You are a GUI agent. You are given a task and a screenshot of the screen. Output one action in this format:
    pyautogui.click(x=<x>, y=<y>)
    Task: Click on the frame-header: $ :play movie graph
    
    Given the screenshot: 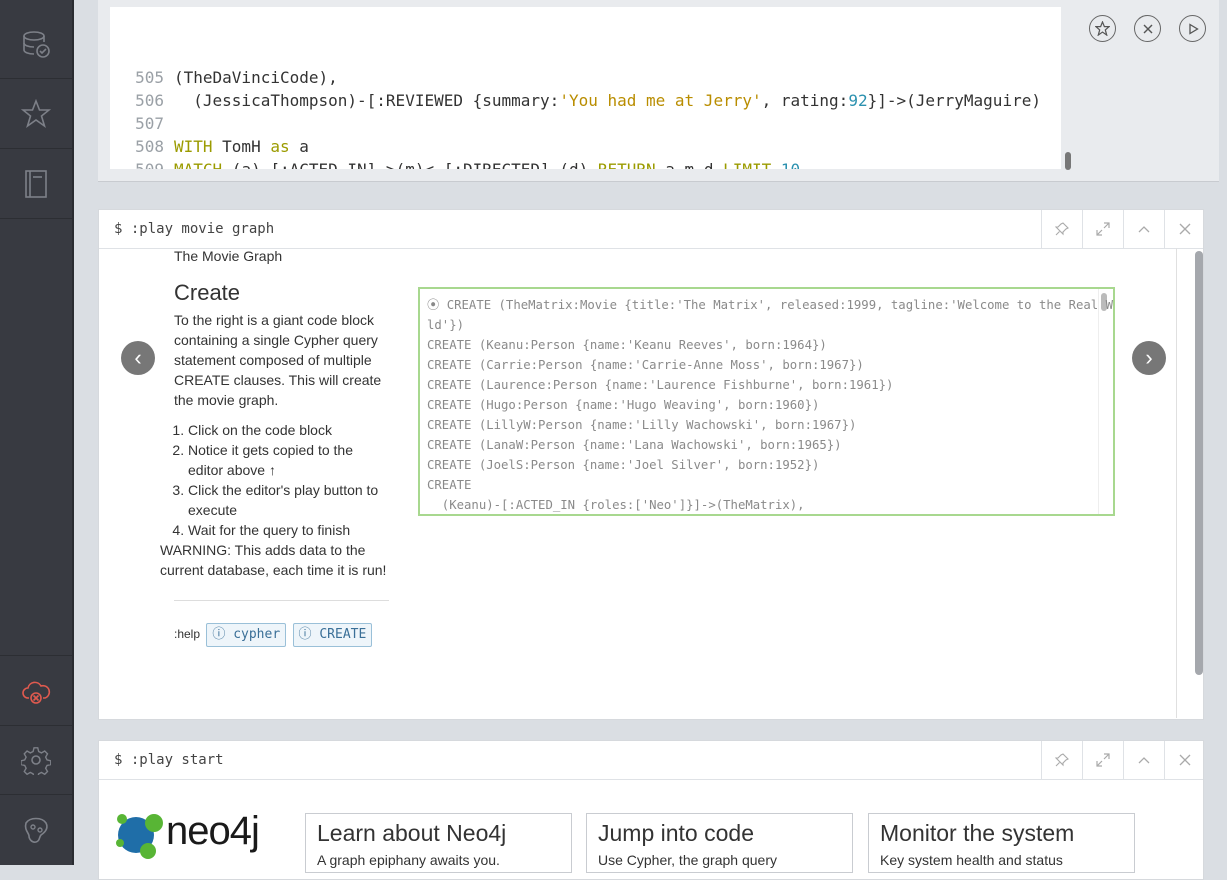 What is the action you would take?
    pyautogui.click(x=651, y=229)
    